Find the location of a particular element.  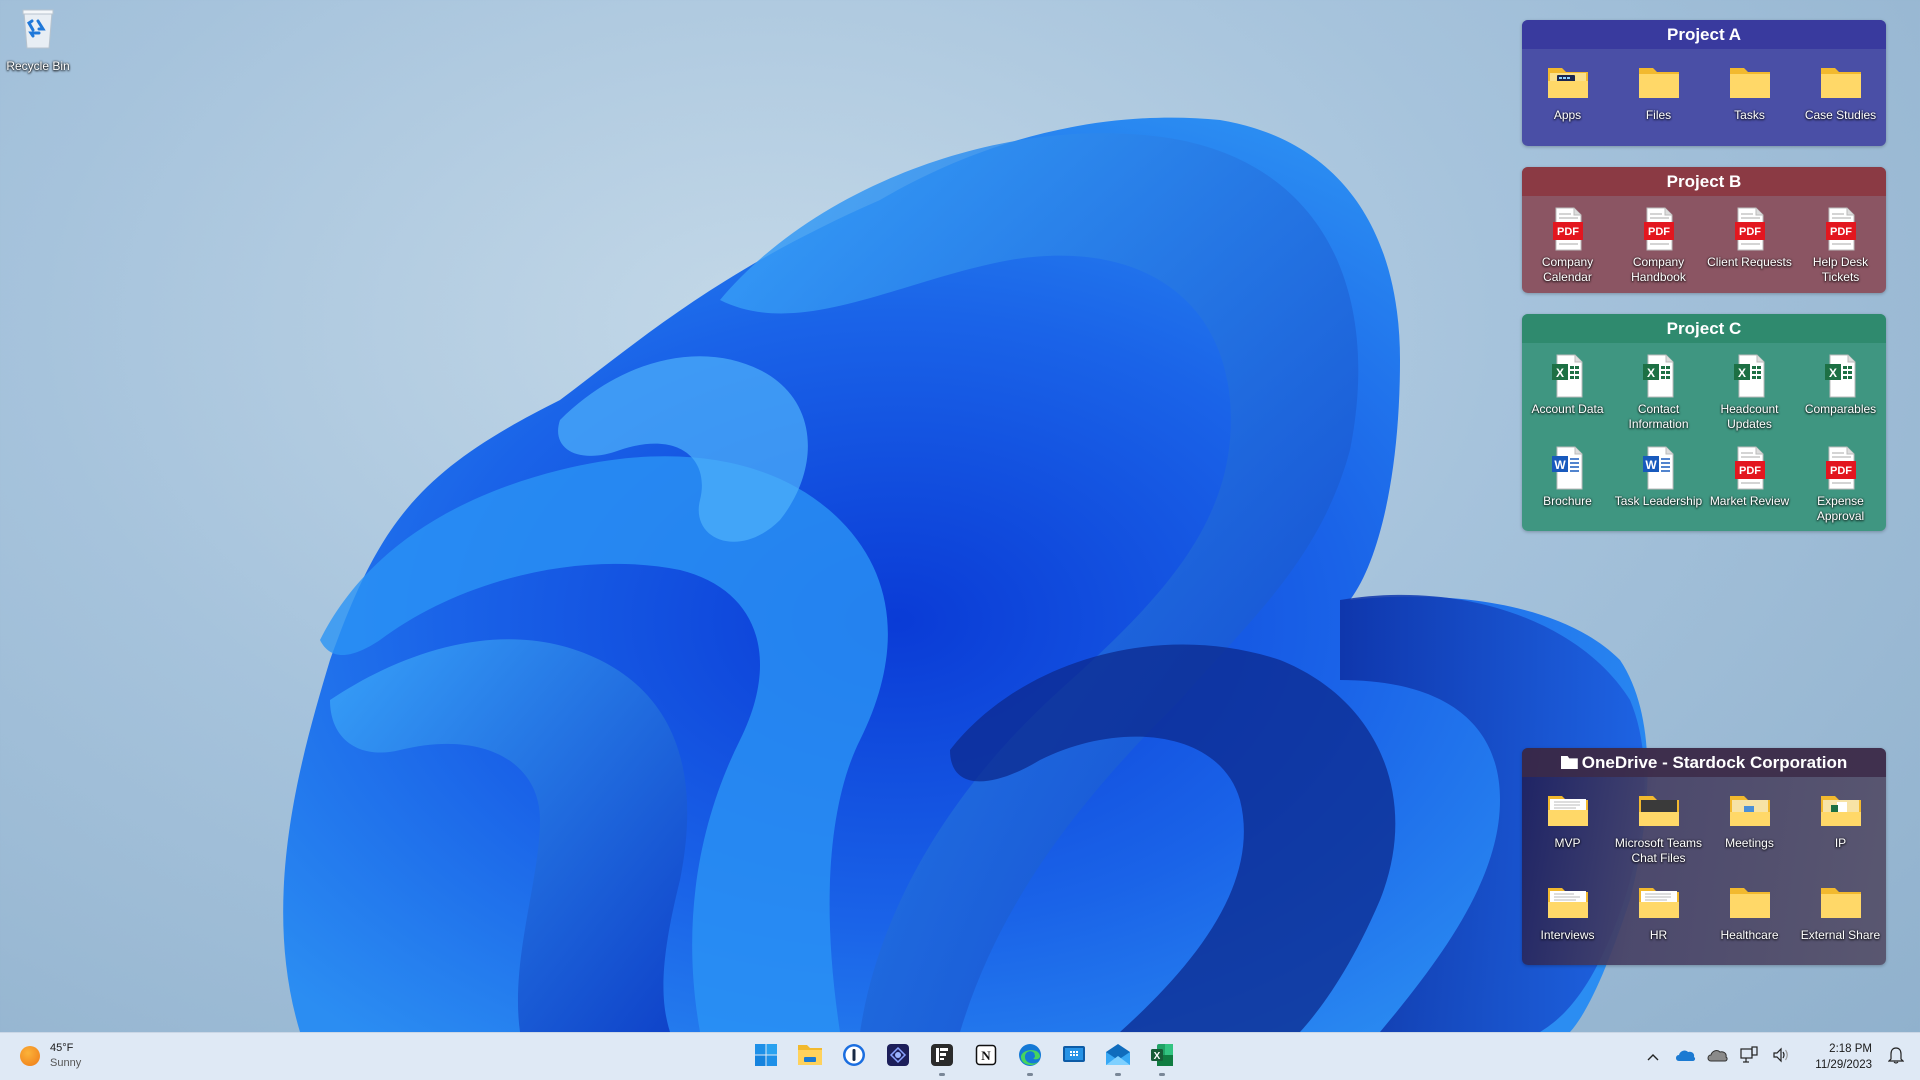

fence-item-brochure: W Brochure is located at coordinates (1567, 488).